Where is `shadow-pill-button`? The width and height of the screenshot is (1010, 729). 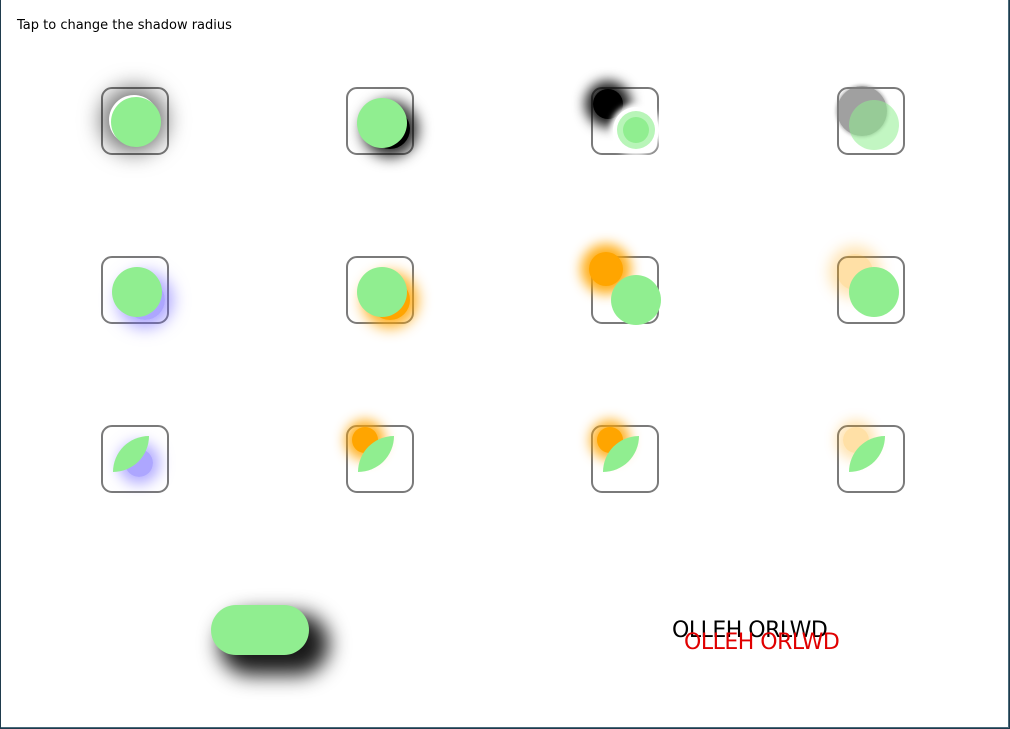 shadow-pill-button is located at coordinates (260, 630).